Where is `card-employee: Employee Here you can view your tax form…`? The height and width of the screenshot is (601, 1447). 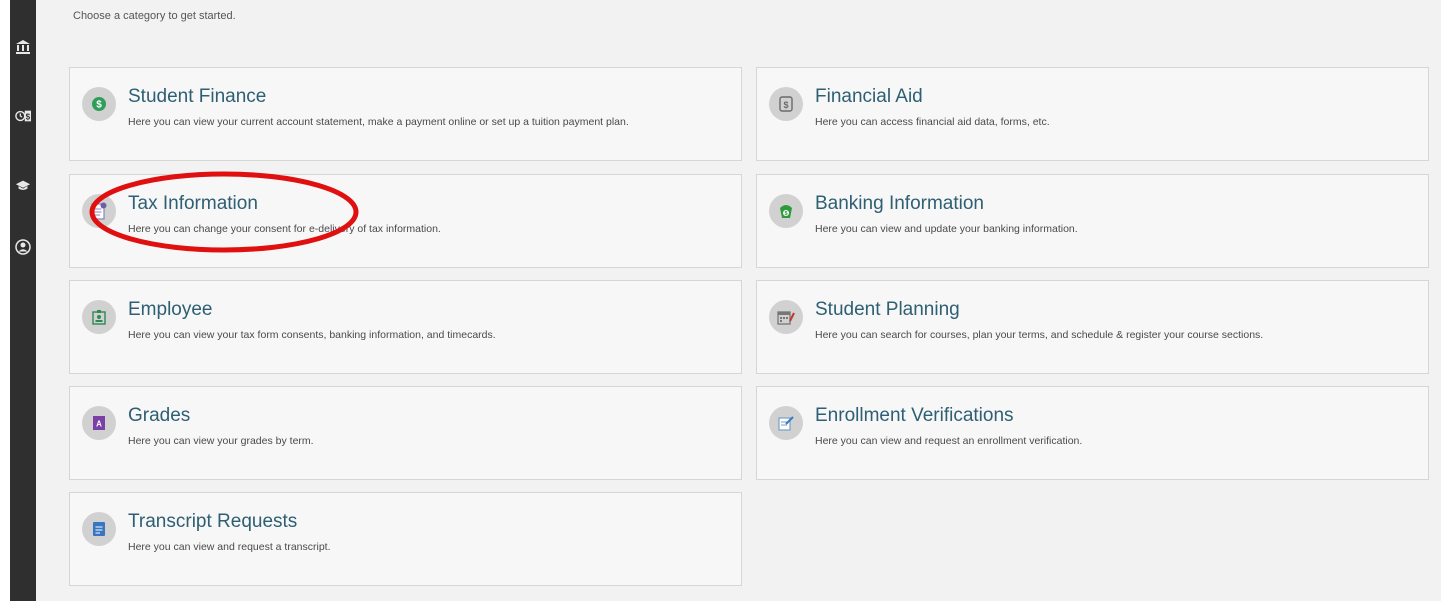
card-employee: Employee Here you can view your tax form… is located at coordinates (405, 327).